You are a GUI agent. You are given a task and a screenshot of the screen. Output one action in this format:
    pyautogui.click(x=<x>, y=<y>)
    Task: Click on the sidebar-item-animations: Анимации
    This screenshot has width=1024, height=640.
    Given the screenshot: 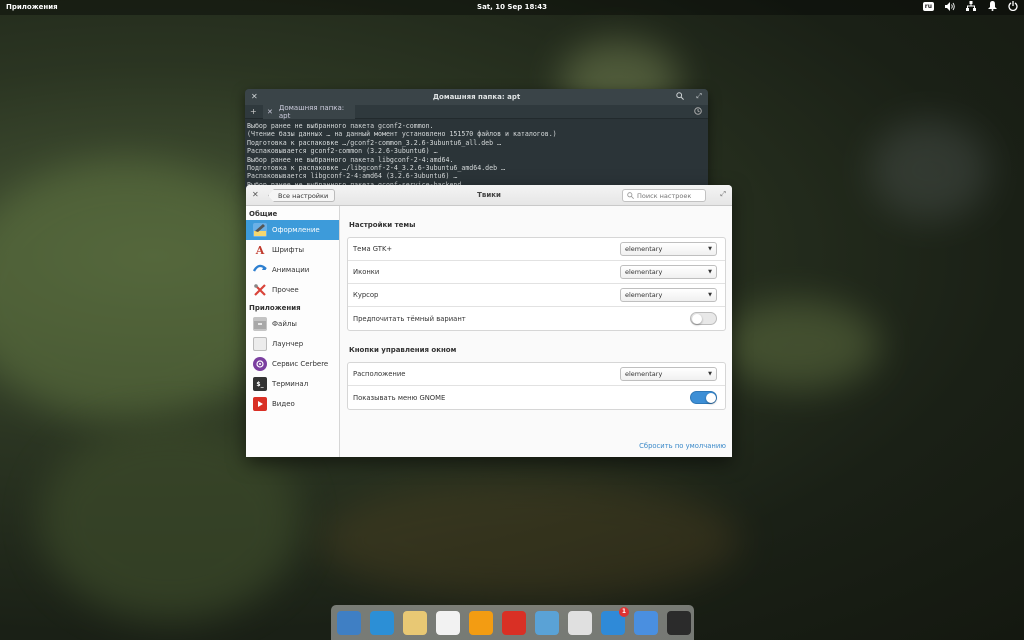 What is the action you would take?
    pyautogui.click(x=292, y=270)
    